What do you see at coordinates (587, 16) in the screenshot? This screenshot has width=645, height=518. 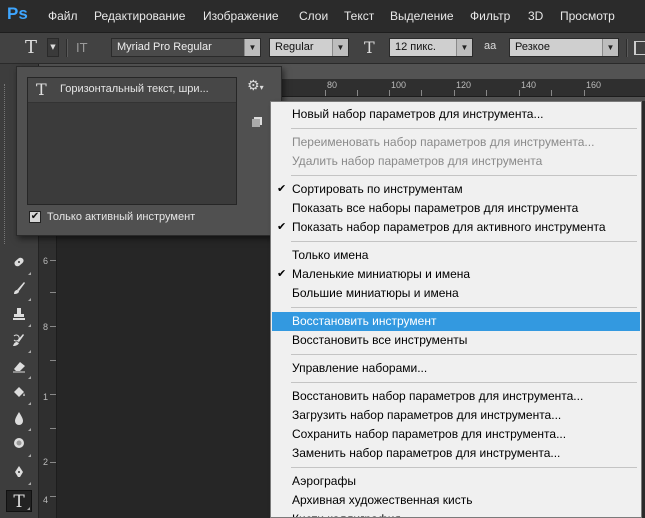 I see `menu-view: Просмотр` at bounding box center [587, 16].